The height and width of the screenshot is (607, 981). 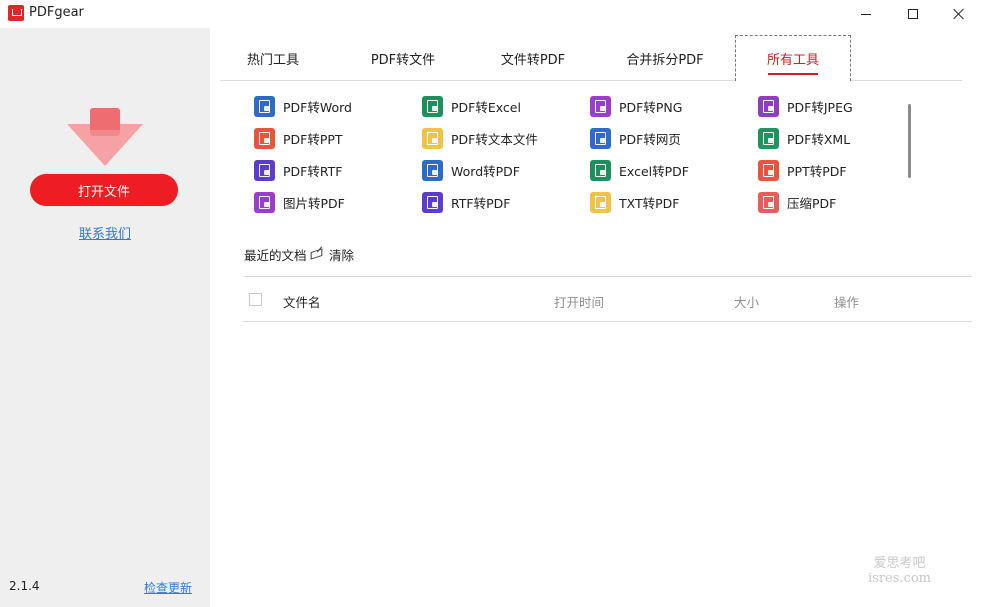 What do you see at coordinates (746, 301) in the screenshot?
I see `column-size: 大小` at bounding box center [746, 301].